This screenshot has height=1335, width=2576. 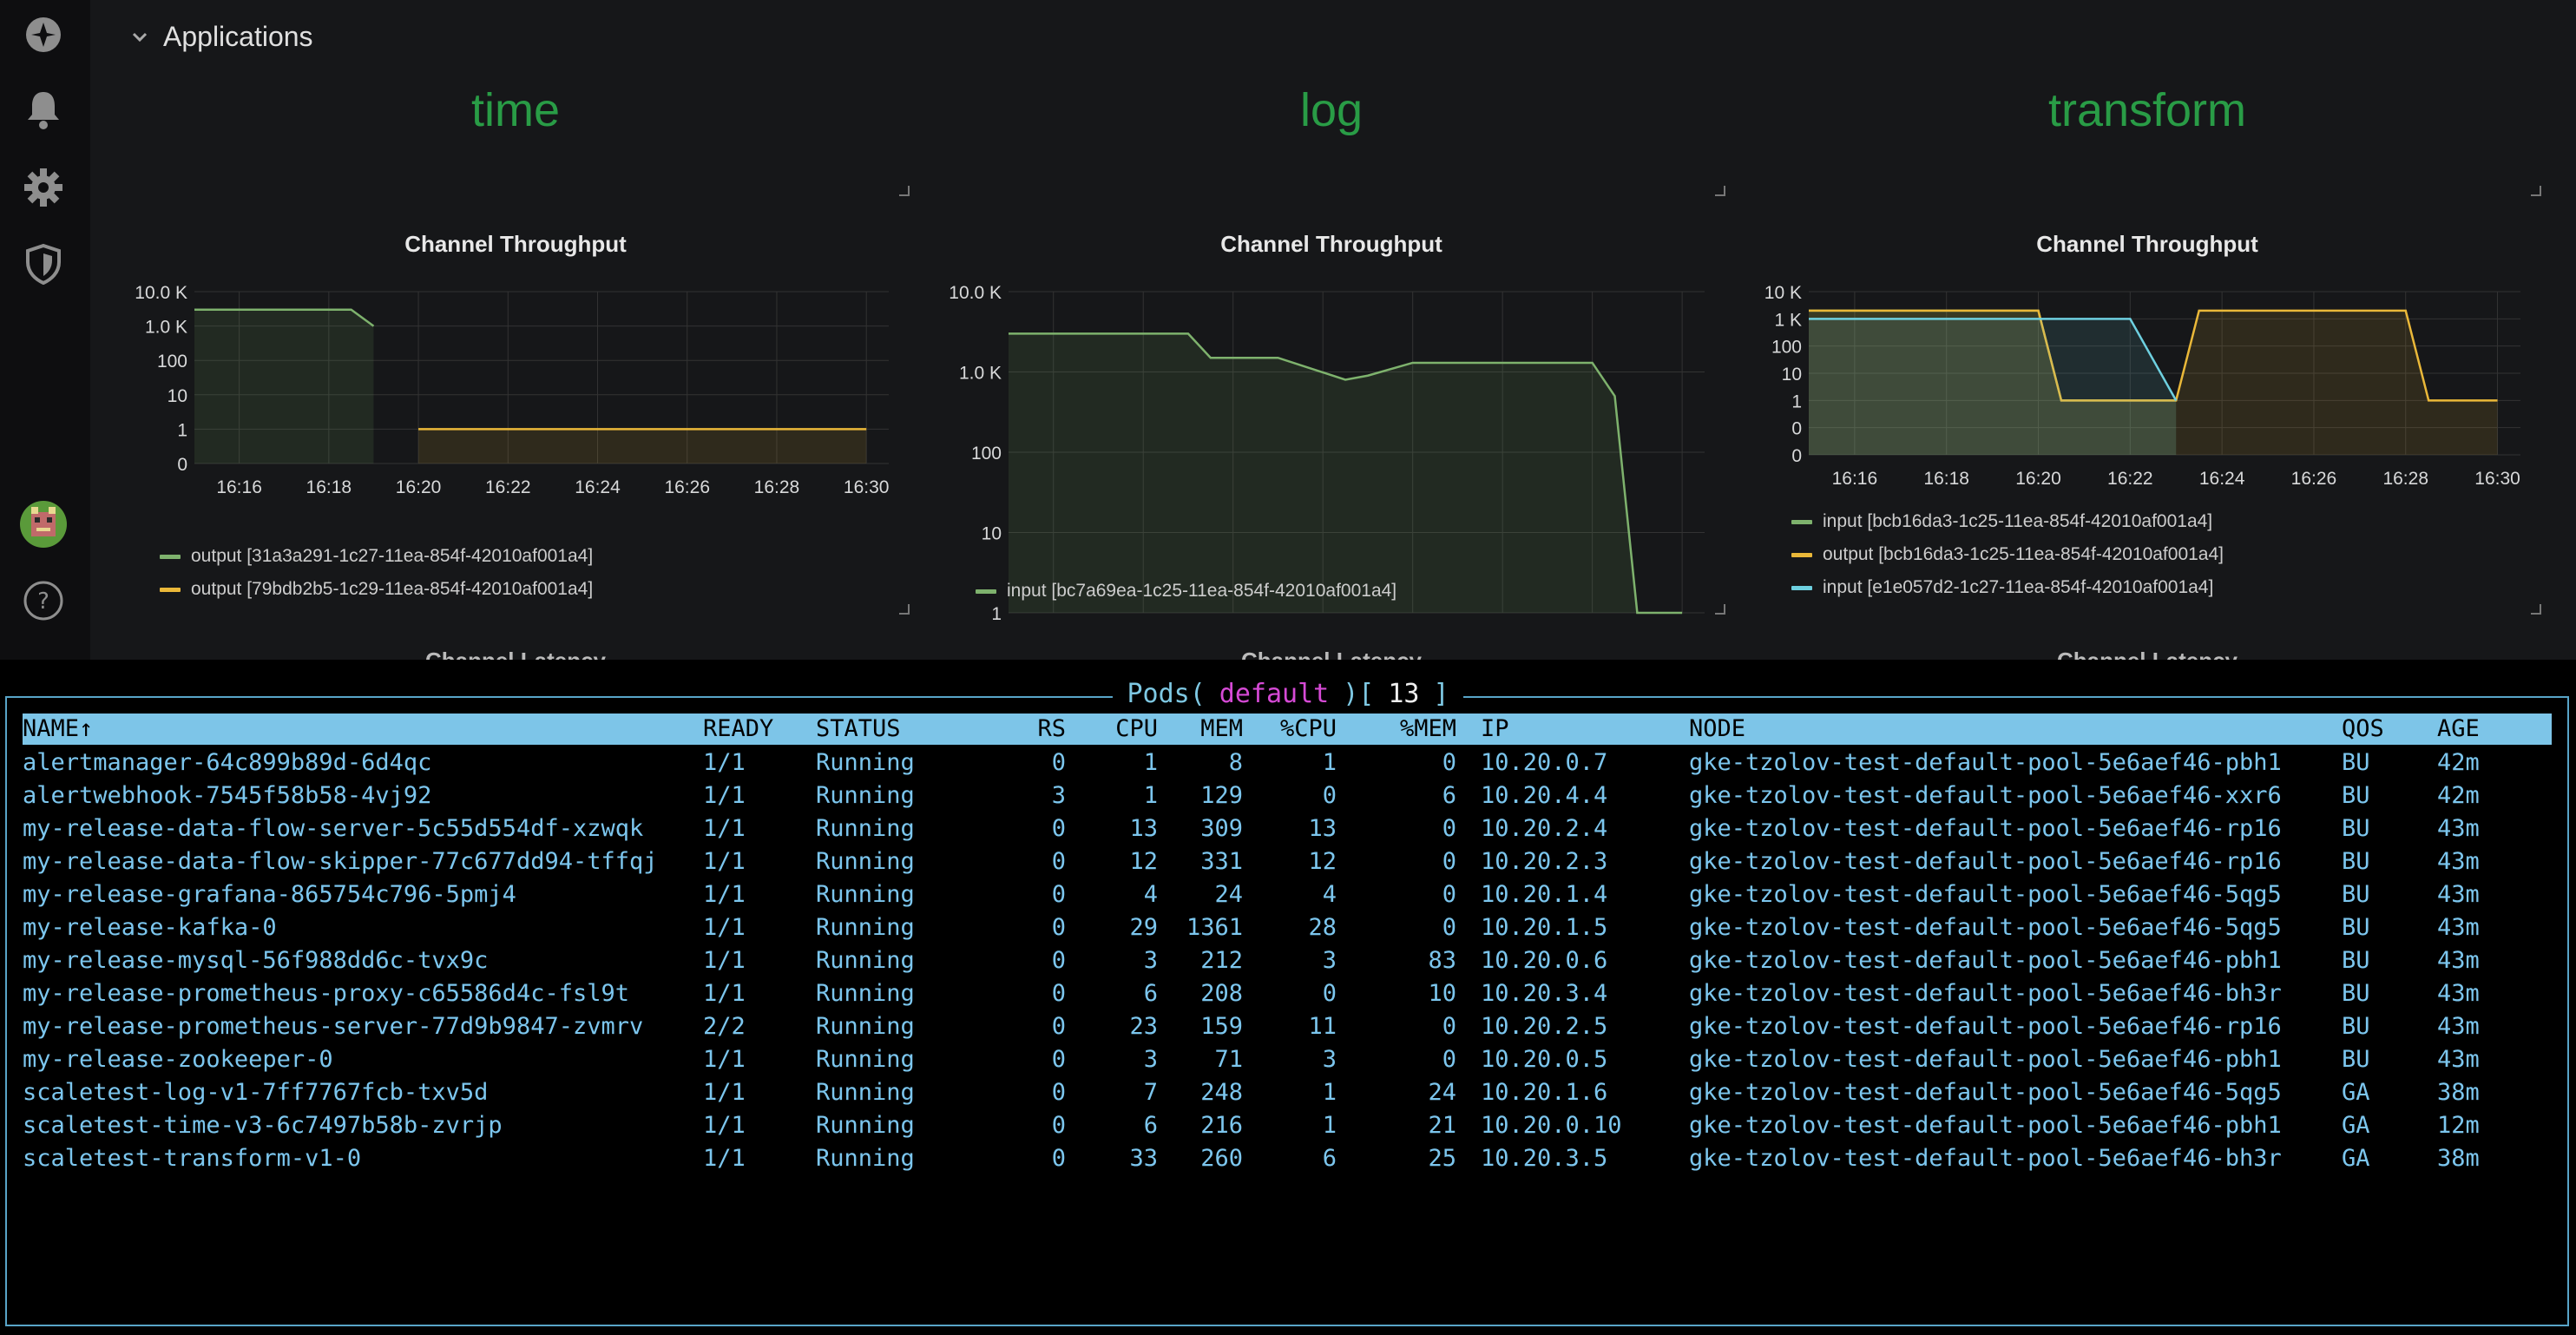 What do you see at coordinates (1329, 1158) in the screenshot?
I see `table-cell: 6` at bounding box center [1329, 1158].